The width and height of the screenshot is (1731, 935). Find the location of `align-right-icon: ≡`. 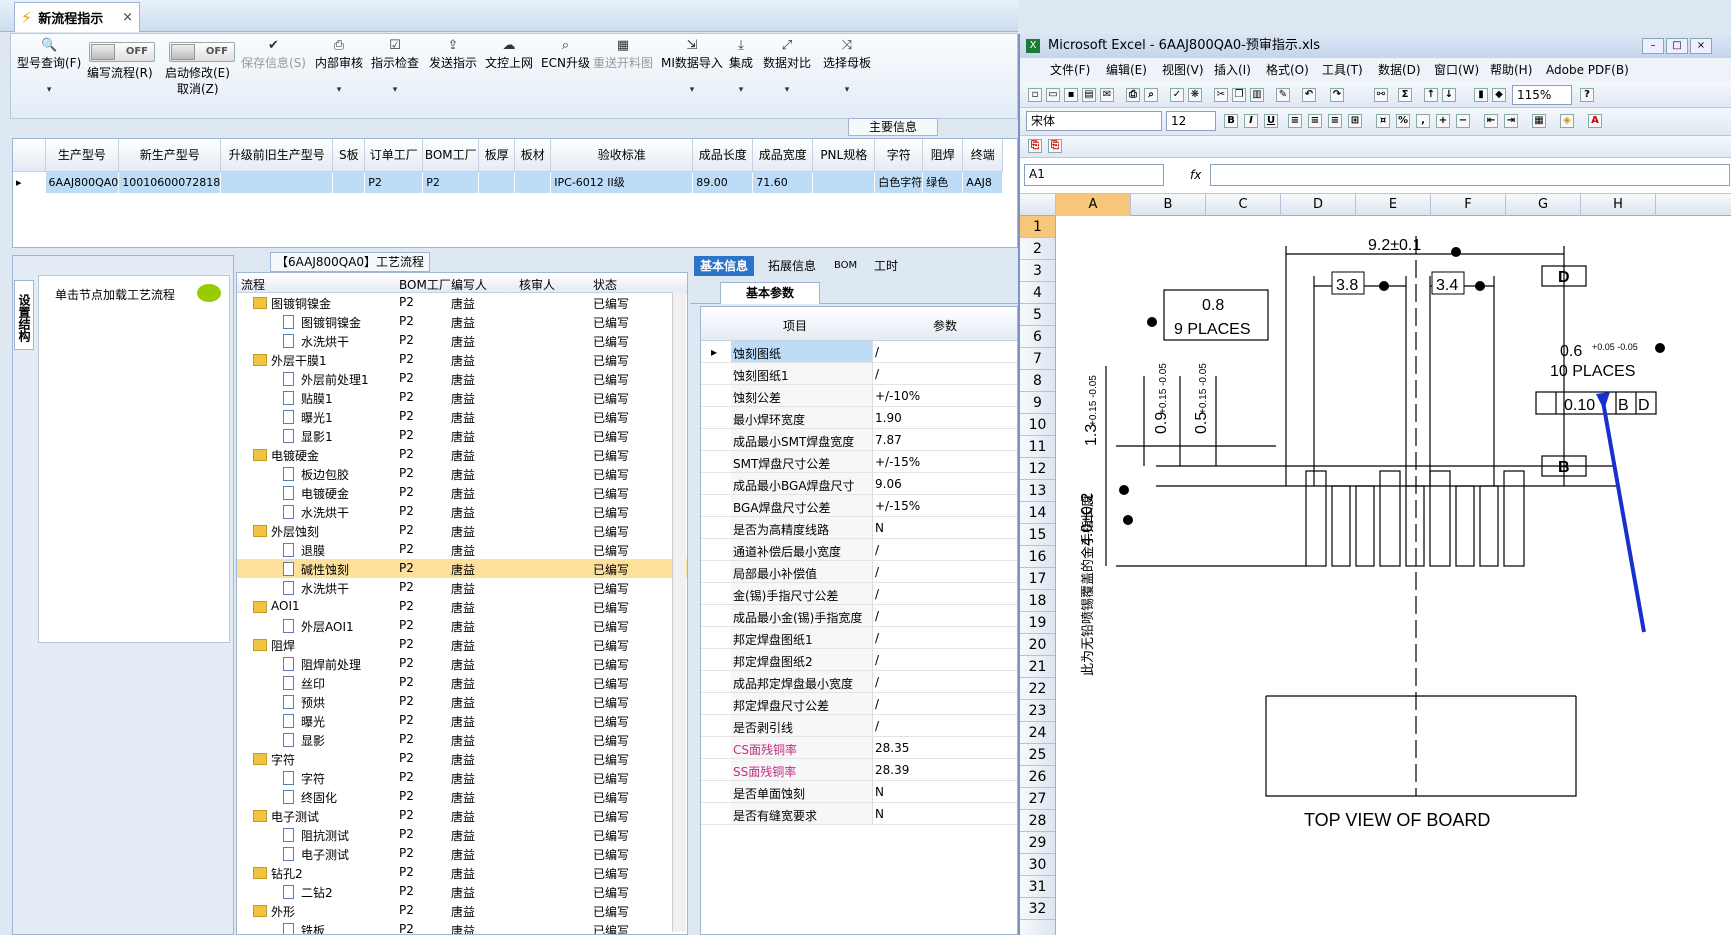

align-right-icon: ≡ is located at coordinates (1335, 121).